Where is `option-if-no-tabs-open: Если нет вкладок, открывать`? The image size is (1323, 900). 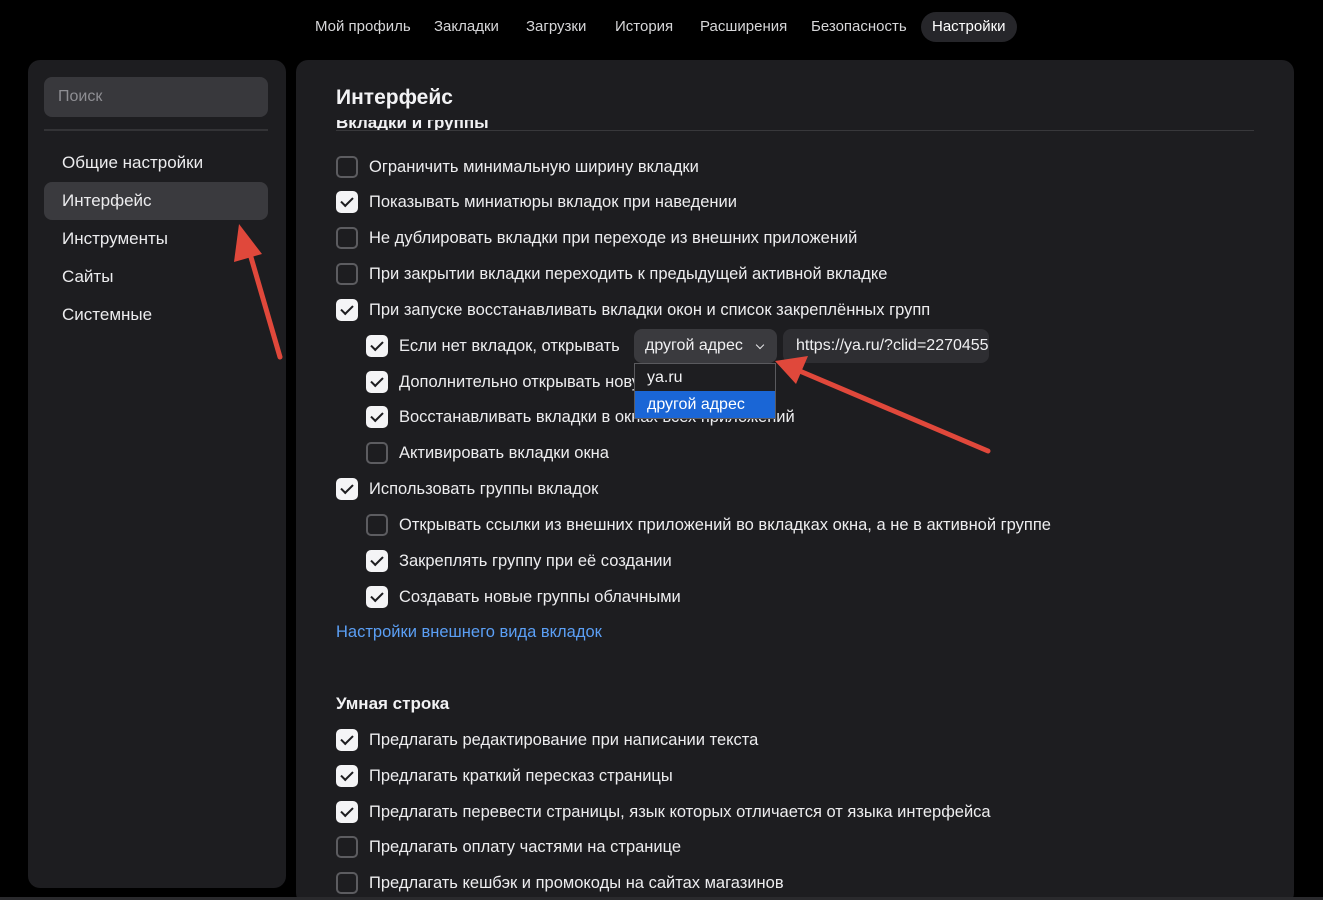
option-if-no-tabs-open: Если нет вкладок, открывать is located at coordinates (493, 346).